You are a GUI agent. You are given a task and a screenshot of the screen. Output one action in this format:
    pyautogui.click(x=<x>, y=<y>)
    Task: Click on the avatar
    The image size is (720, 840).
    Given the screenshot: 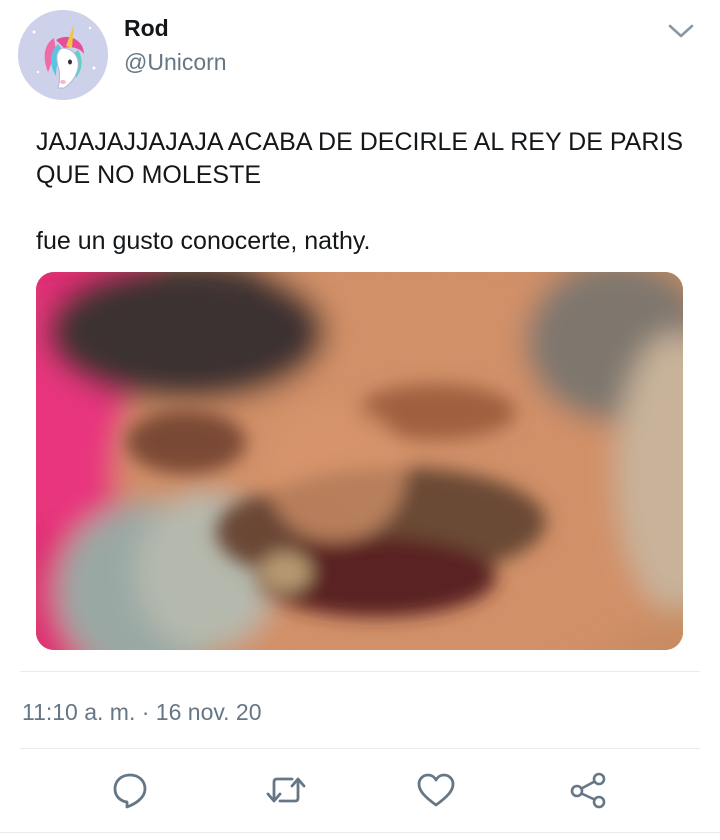 What is the action you would take?
    pyautogui.click(x=63, y=55)
    